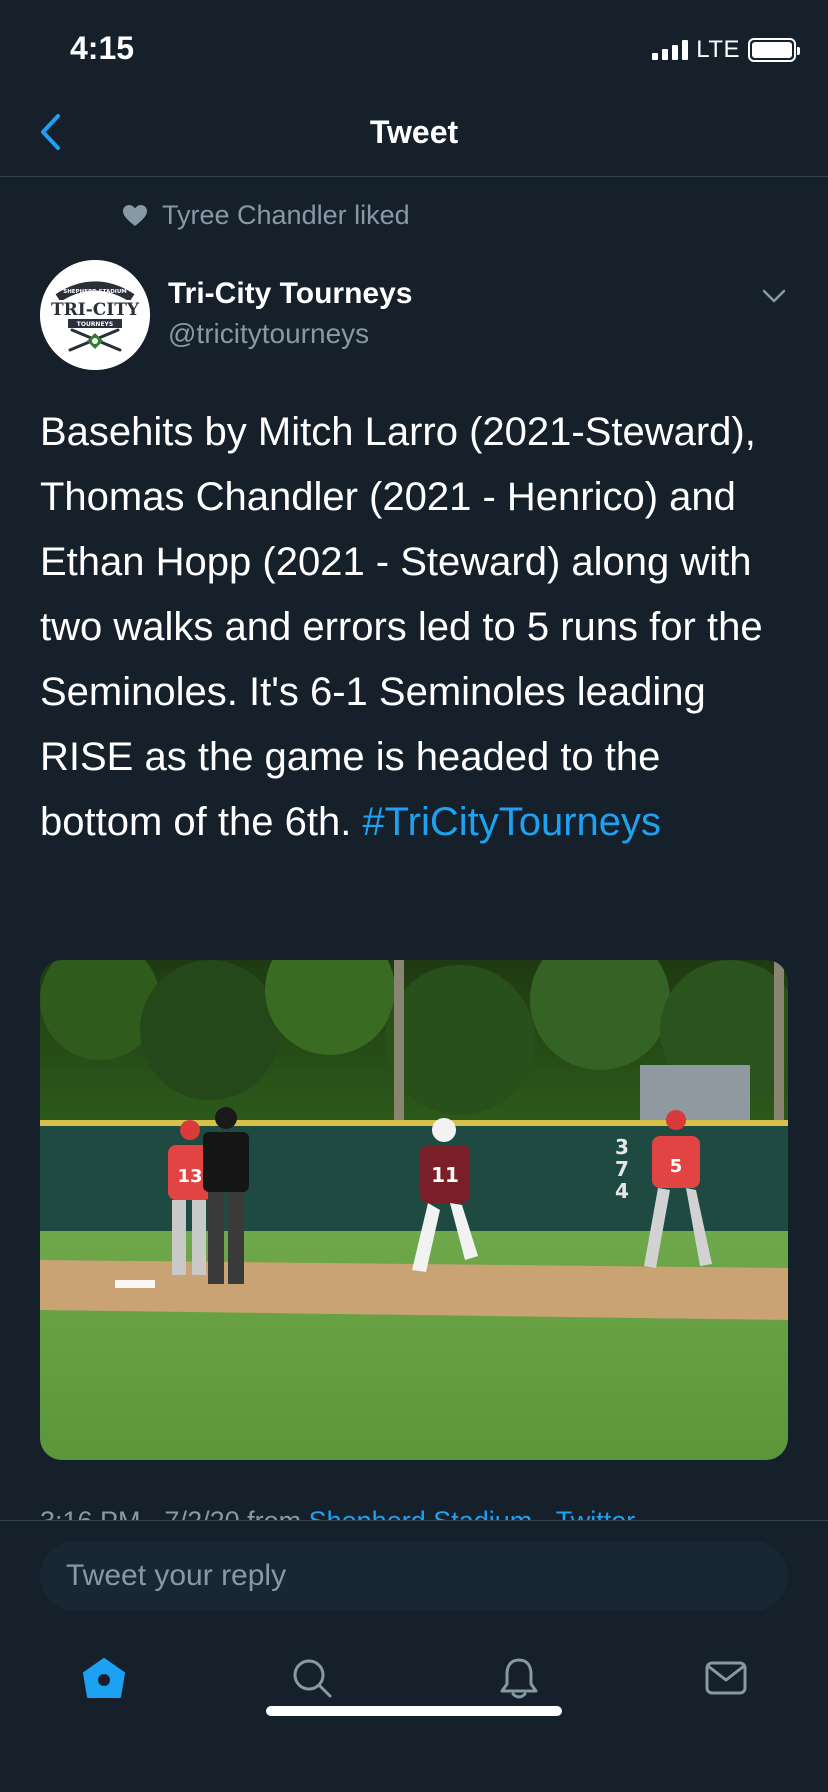 Image resolution: width=828 pixels, height=1792 pixels. I want to click on reply-input, so click(414, 1576).